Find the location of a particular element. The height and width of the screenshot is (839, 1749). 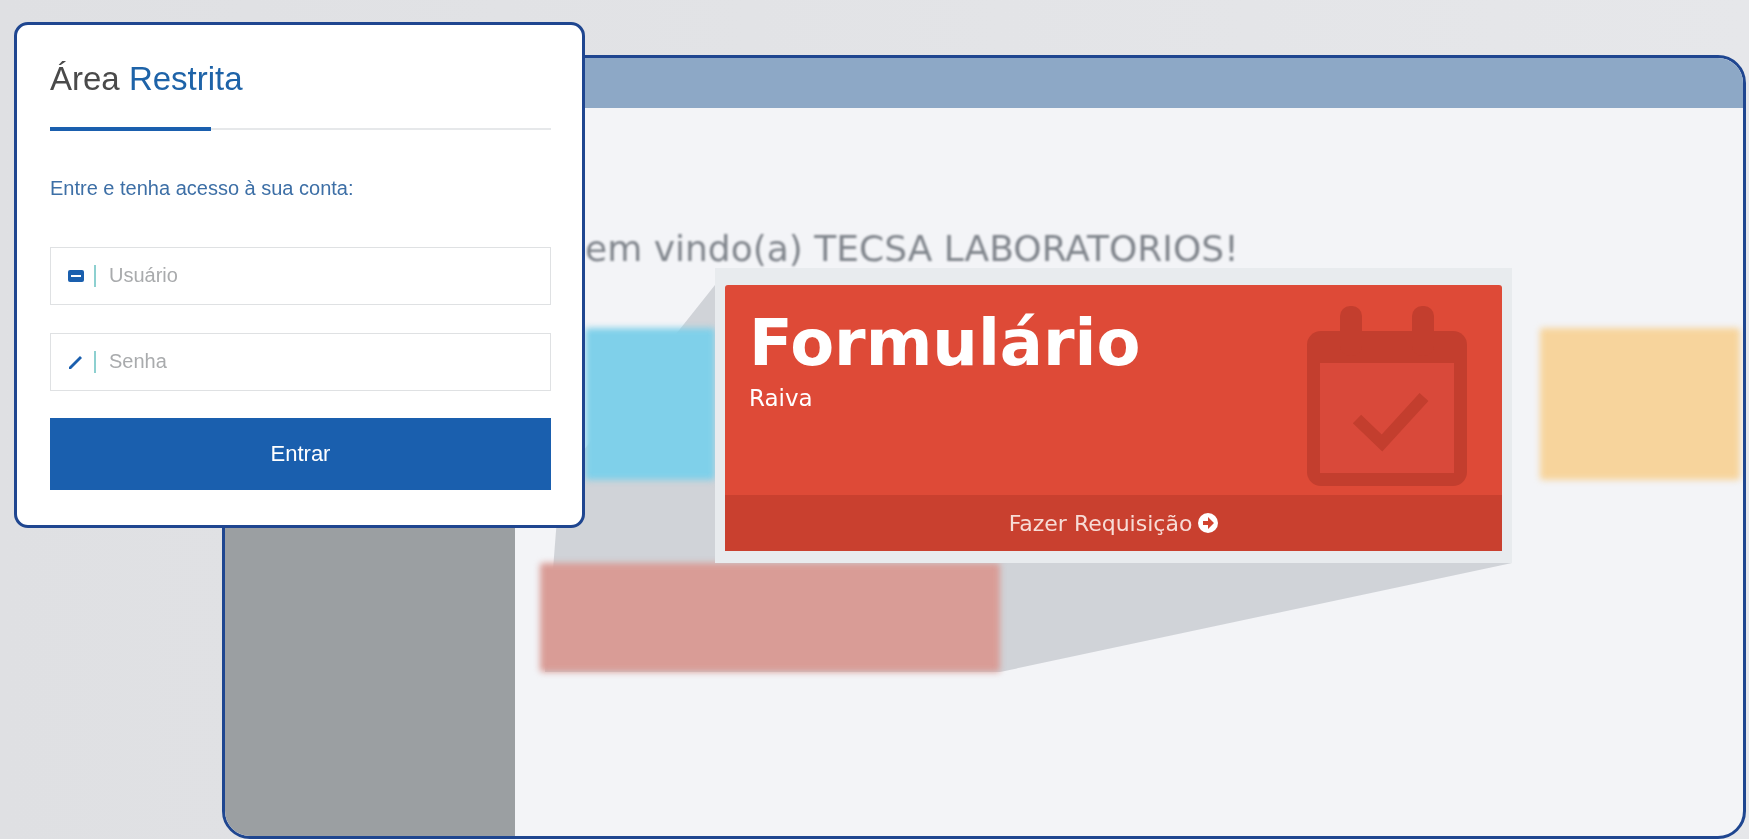

password-field: Senha is located at coordinates (300, 361).